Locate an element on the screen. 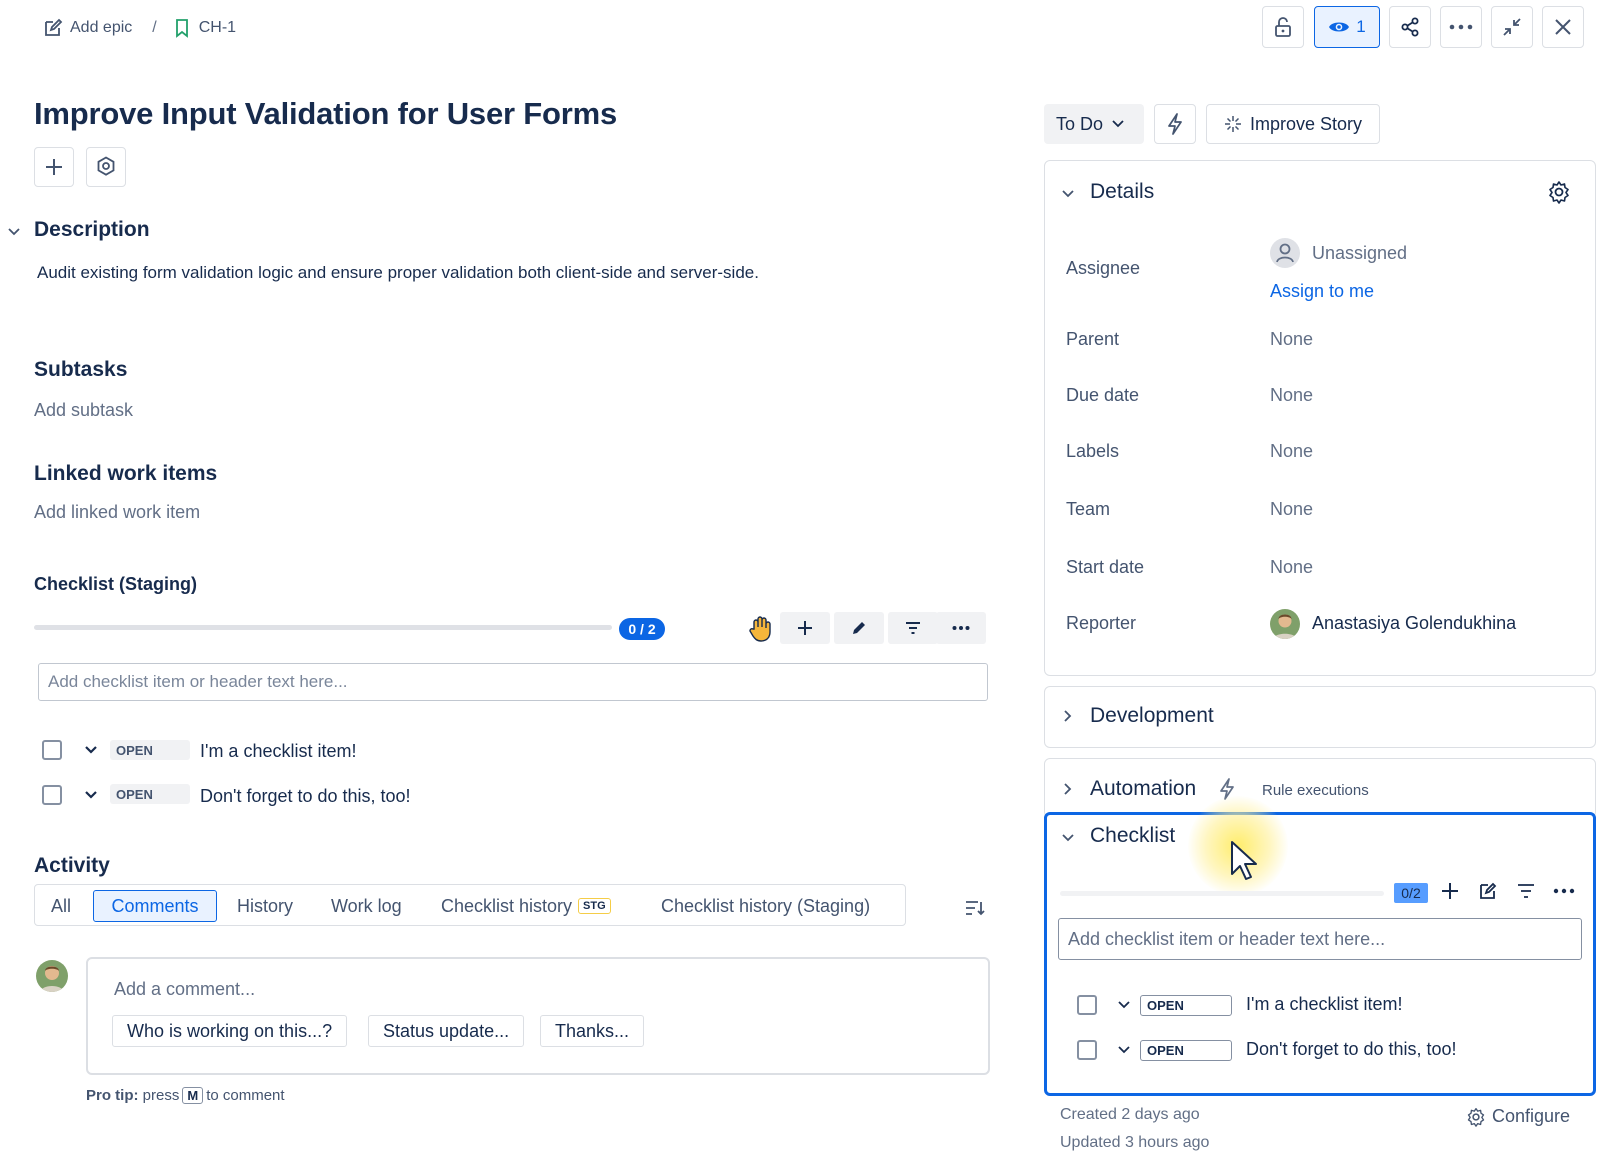  issue-title: Improve Input Validation for User Forms is located at coordinates (325, 114).